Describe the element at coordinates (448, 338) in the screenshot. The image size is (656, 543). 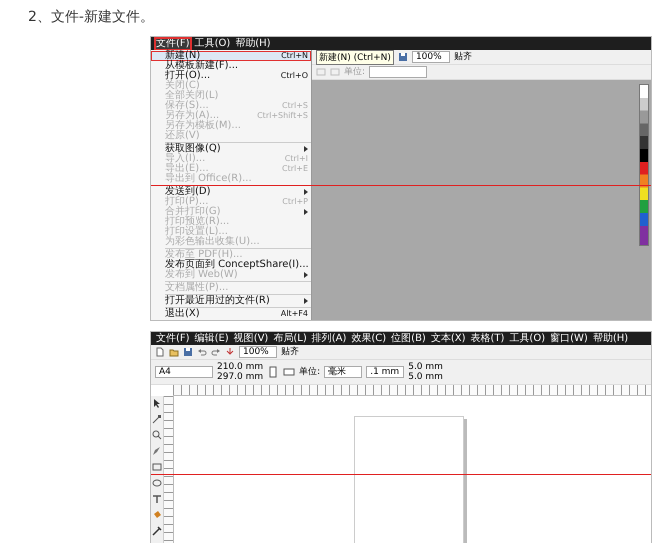
I see `menu-item: 文本(X)` at that location.